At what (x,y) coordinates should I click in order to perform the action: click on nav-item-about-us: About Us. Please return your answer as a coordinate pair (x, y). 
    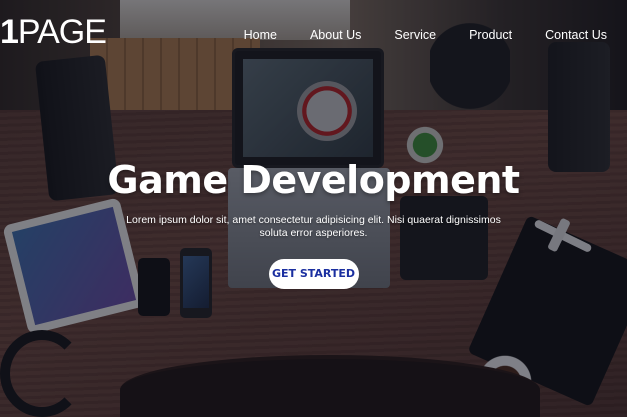
    Looking at the image, I should click on (335, 35).